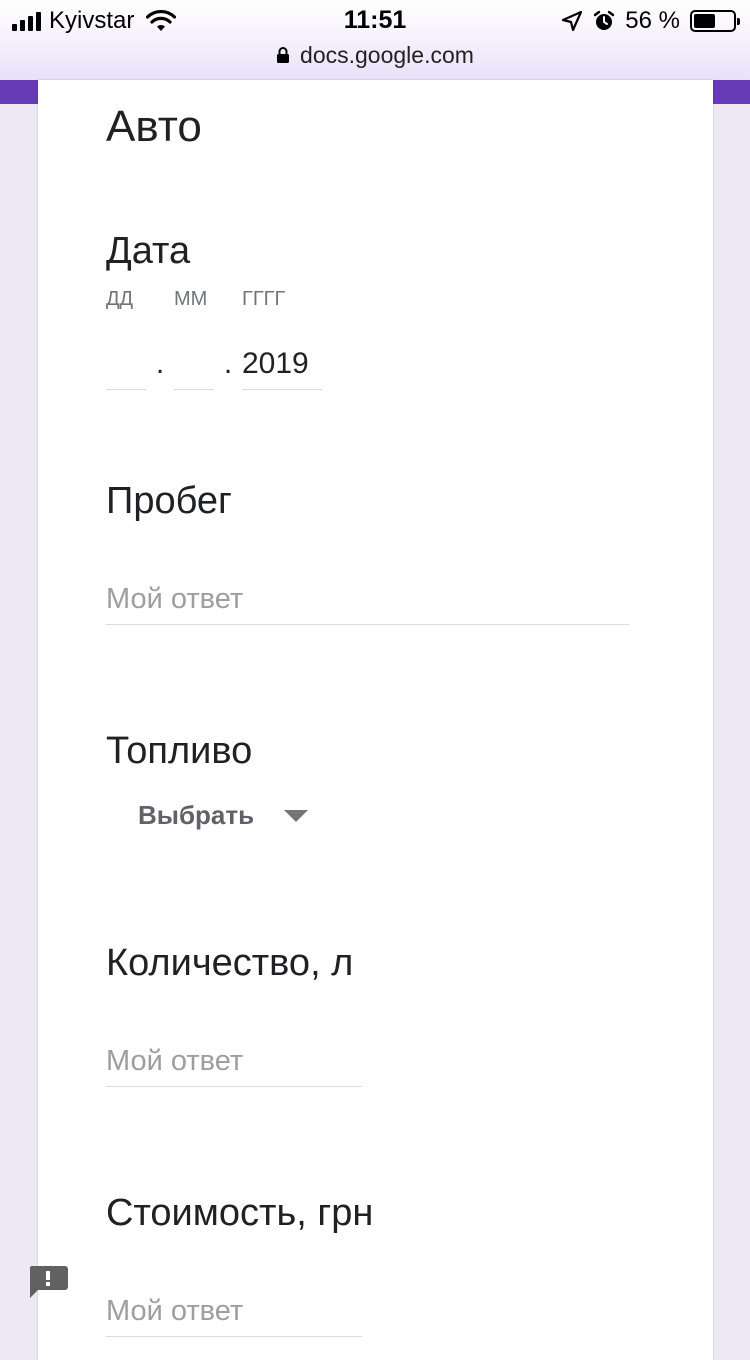 Image resolution: width=750 pixels, height=1360 pixels. I want to click on fuel-select-value: Выбрать, so click(196, 815).